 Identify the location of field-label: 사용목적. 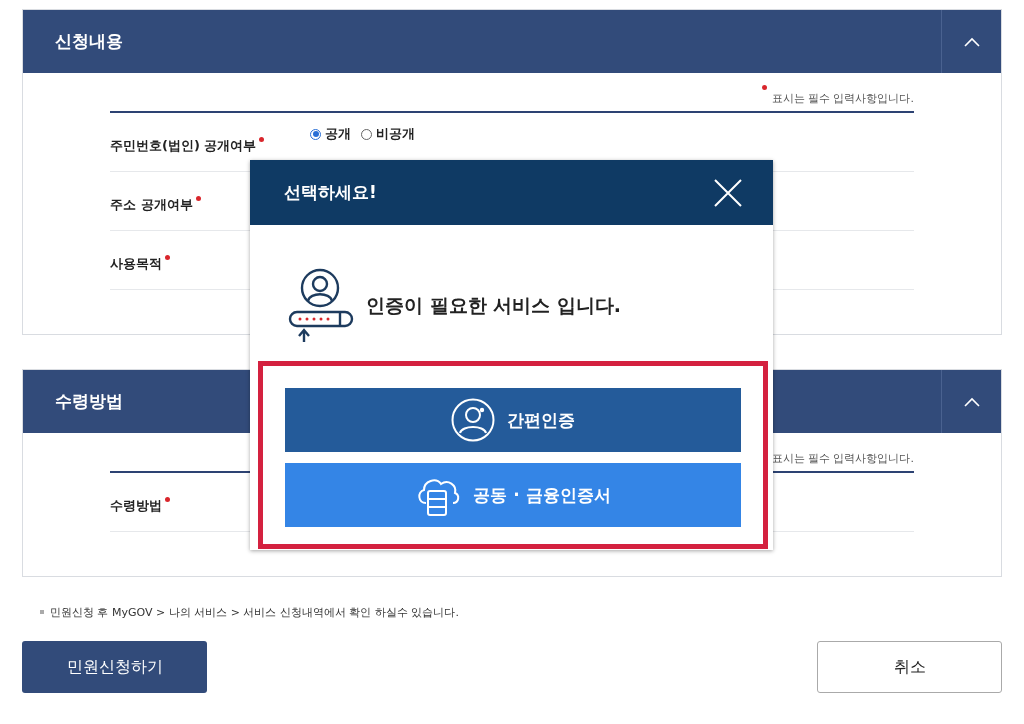
(136, 264).